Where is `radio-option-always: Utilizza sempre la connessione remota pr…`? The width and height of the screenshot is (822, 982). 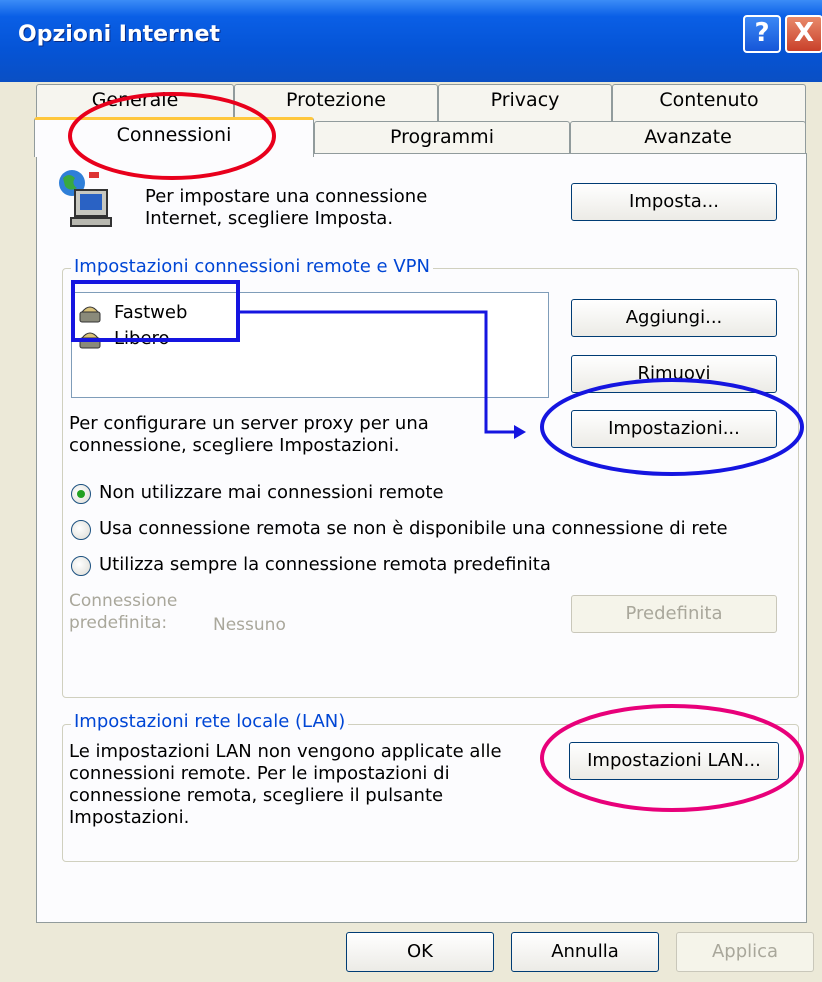
radio-option-always: Utilizza sempre la connessione remota pr… is located at coordinates (421, 566).